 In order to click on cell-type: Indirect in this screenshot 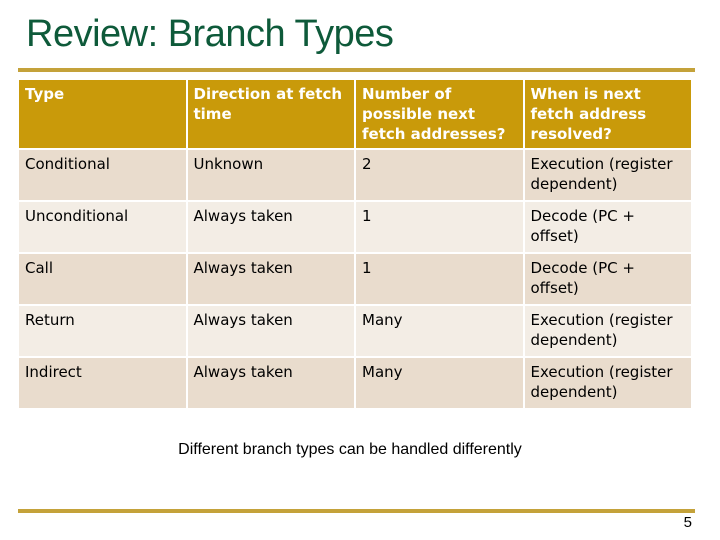, I will do `click(102, 383)`.